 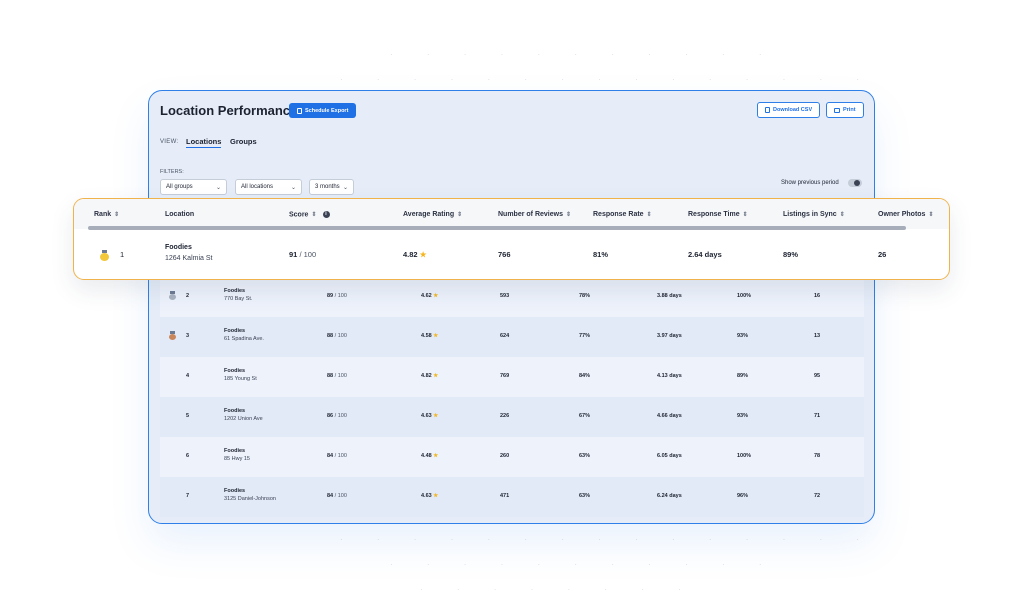 What do you see at coordinates (303, 254) in the screenshot?
I see `score-value: 91 / 100` at bounding box center [303, 254].